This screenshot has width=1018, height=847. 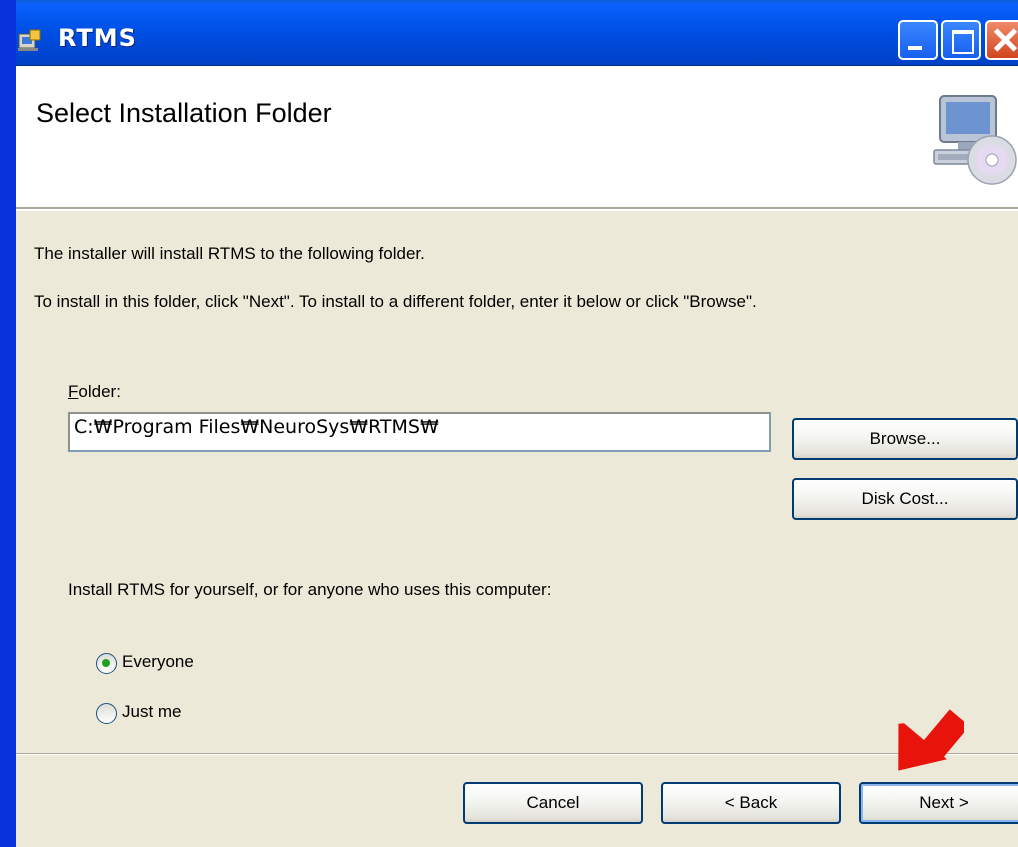 I want to click on window-title: RTMS, so click(x=97, y=38).